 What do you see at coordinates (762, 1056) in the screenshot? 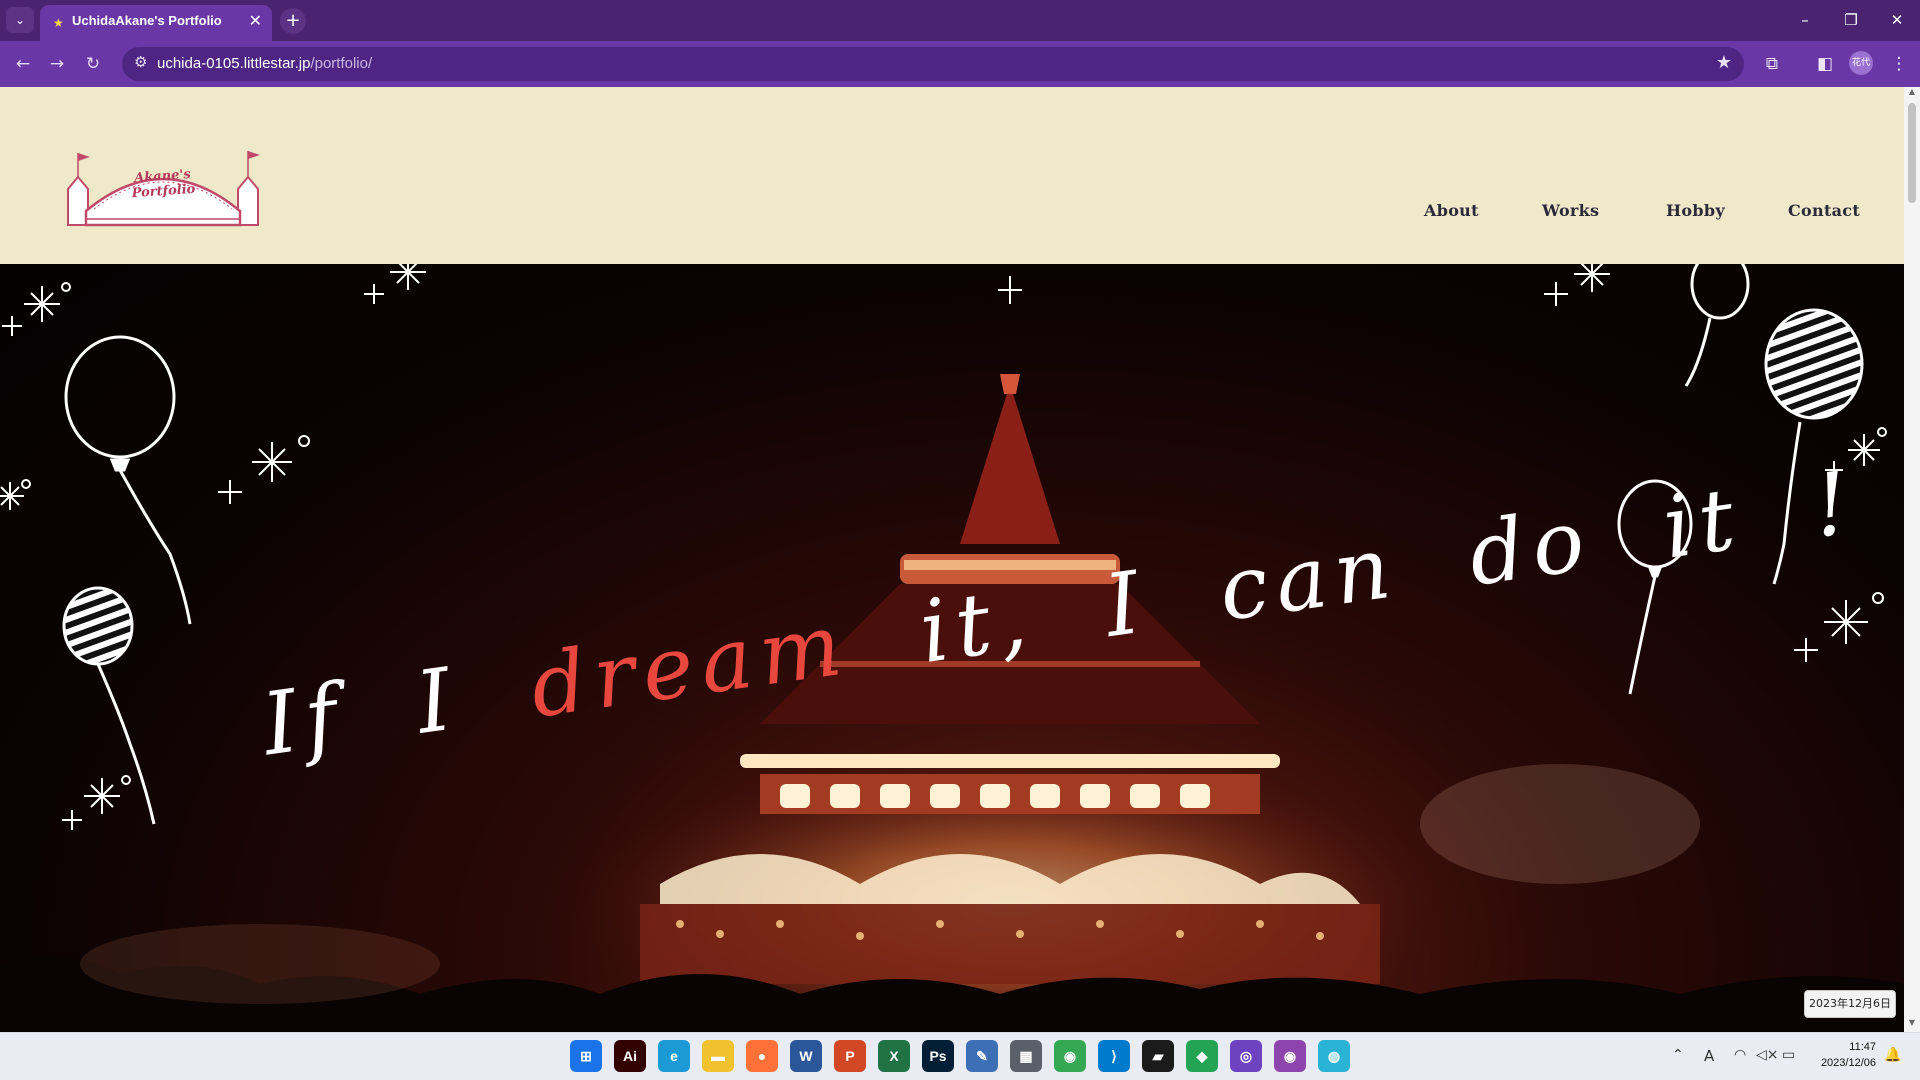
I see `firefox-icon: ●` at bounding box center [762, 1056].